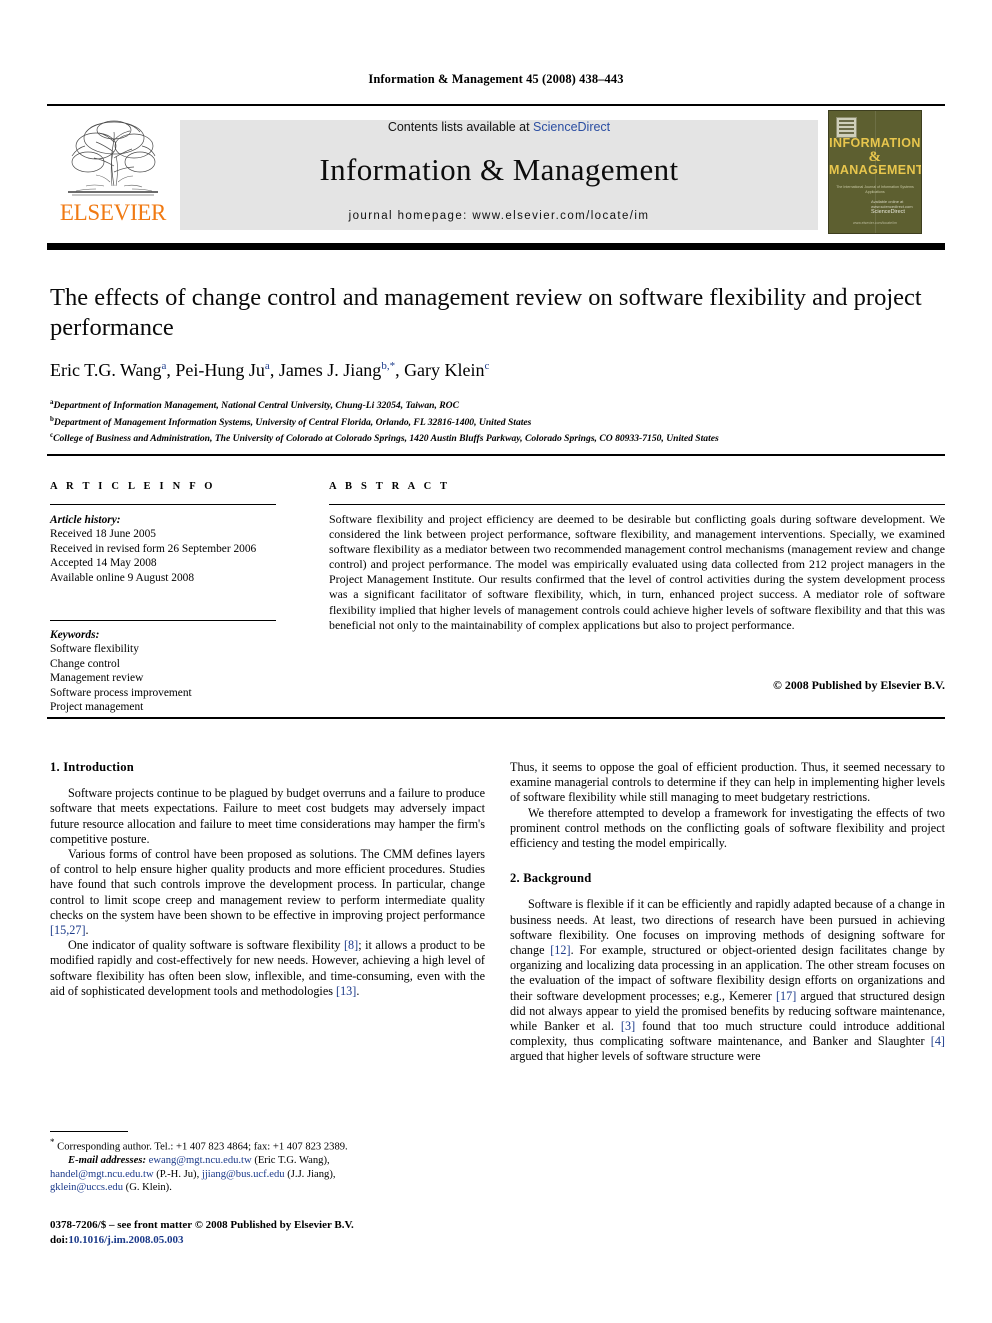 Image resolution: width=992 pixels, height=1323 pixels. What do you see at coordinates (496, 455) in the screenshot?
I see `authors-bottom-rule` at bounding box center [496, 455].